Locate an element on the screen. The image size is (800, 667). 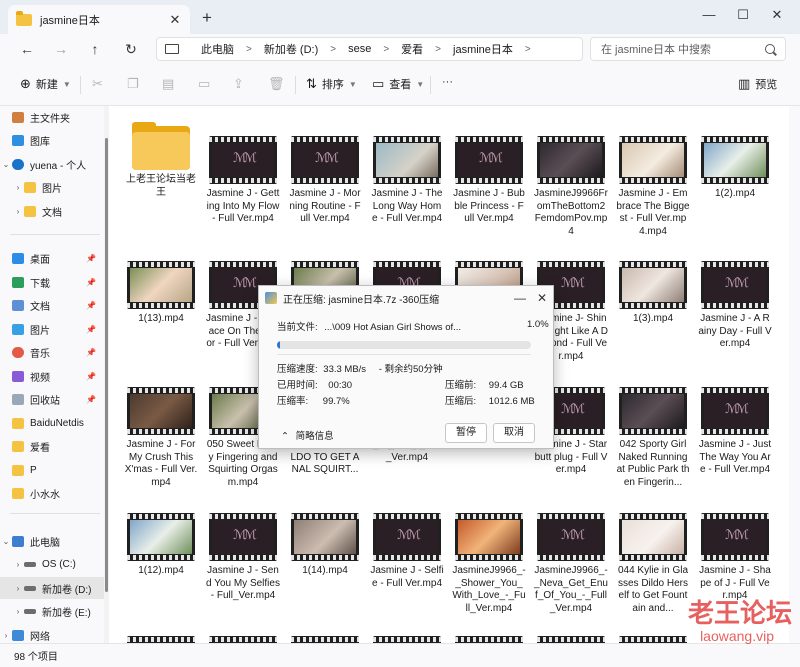
file-item: 1(3).mp4 is located at coordinates (653, 293).